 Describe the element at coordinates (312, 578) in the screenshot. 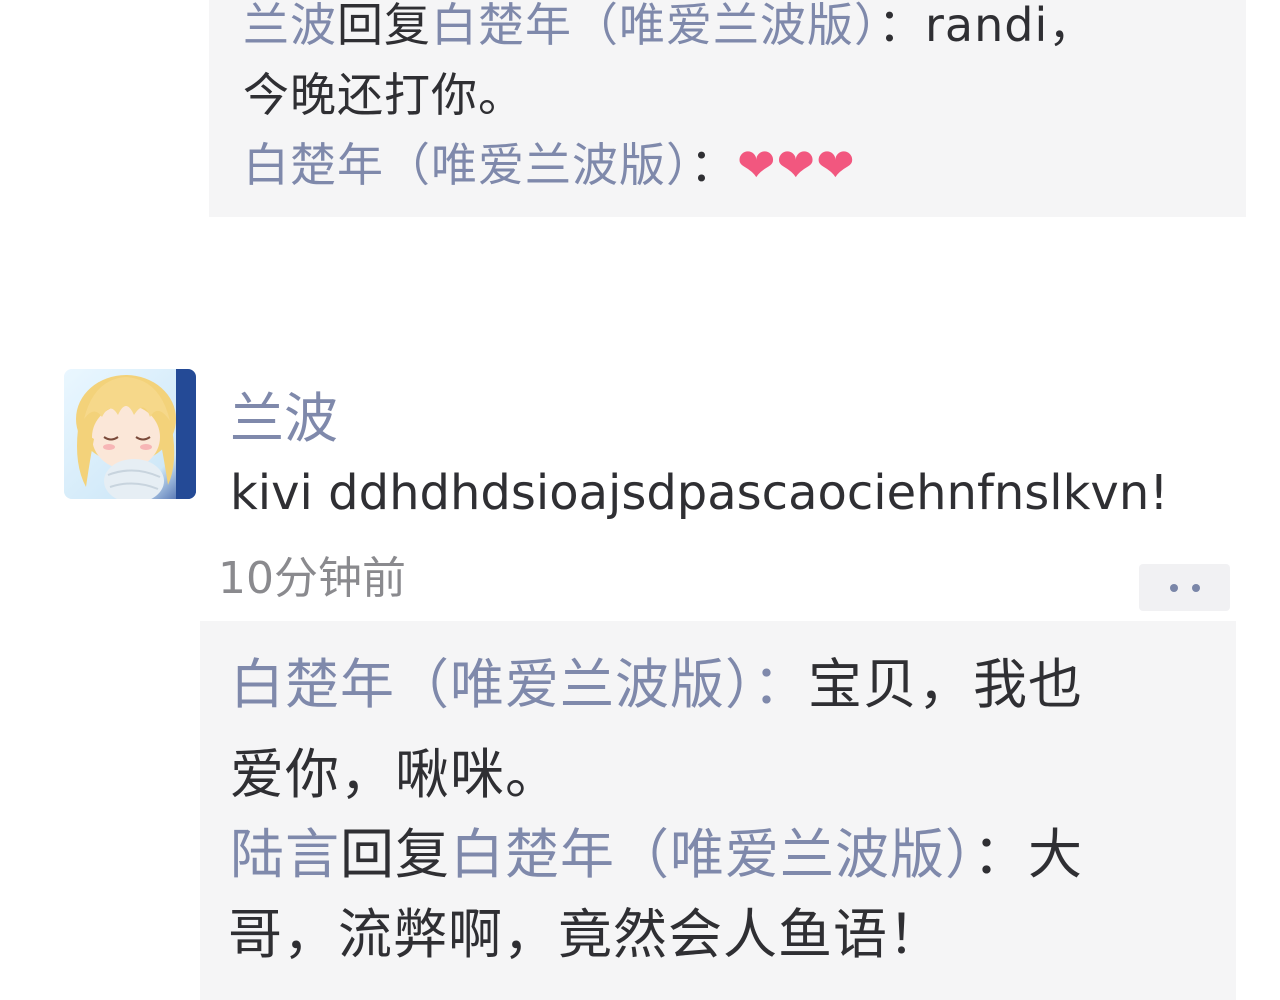

I see `comment-timestamp: 10分钟前` at that location.